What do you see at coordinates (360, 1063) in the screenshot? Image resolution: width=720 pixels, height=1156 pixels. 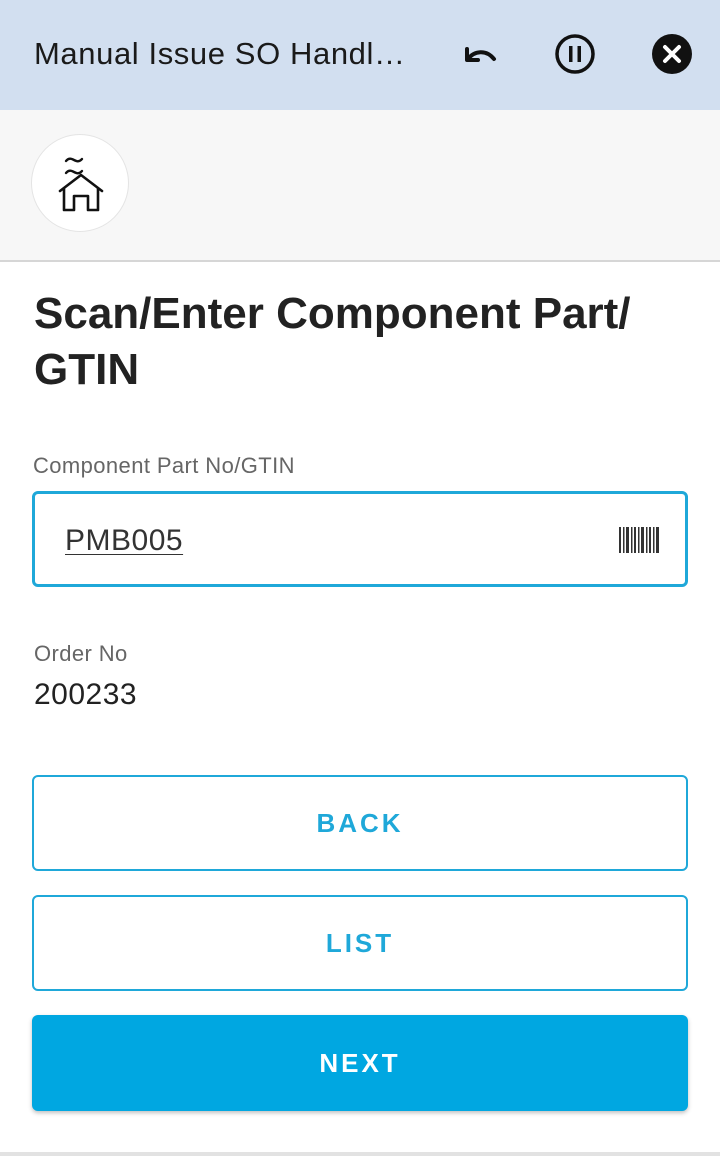 I see `next-button: NEXT` at bounding box center [360, 1063].